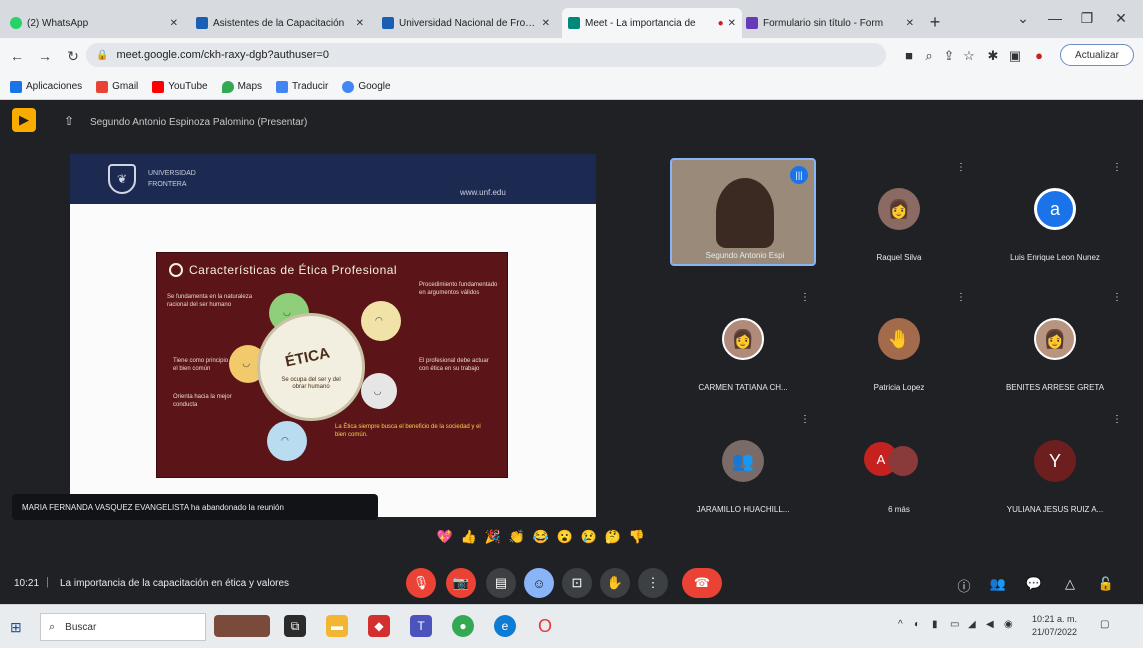 The image size is (1143, 648). Describe the element at coordinates (1039, 55) in the screenshot. I see `profile-icon: ●` at that location.